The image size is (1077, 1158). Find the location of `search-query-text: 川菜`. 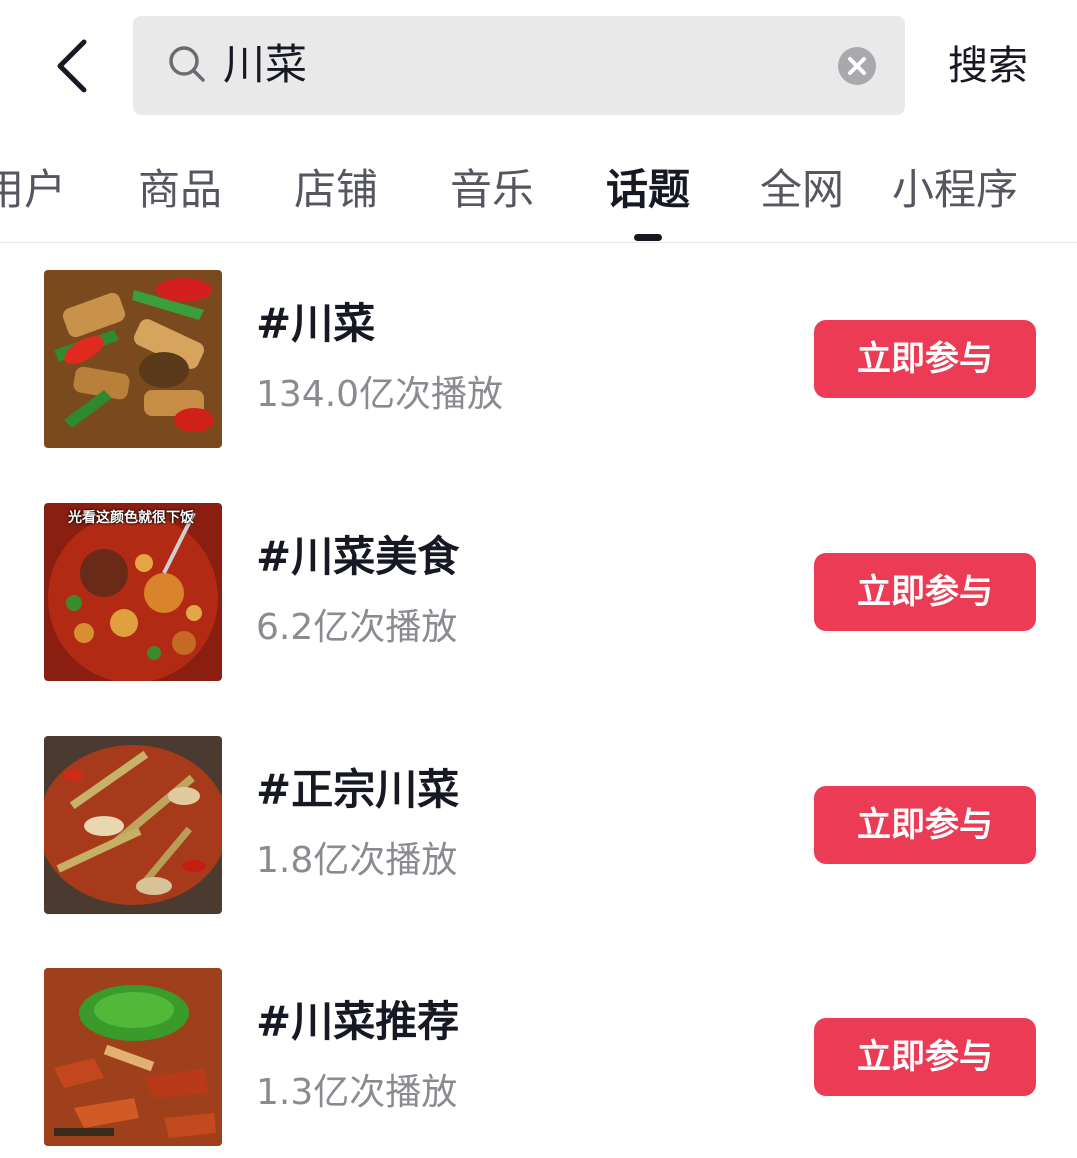

search-query-text: 川菜 is located at coordinates (265, 64).